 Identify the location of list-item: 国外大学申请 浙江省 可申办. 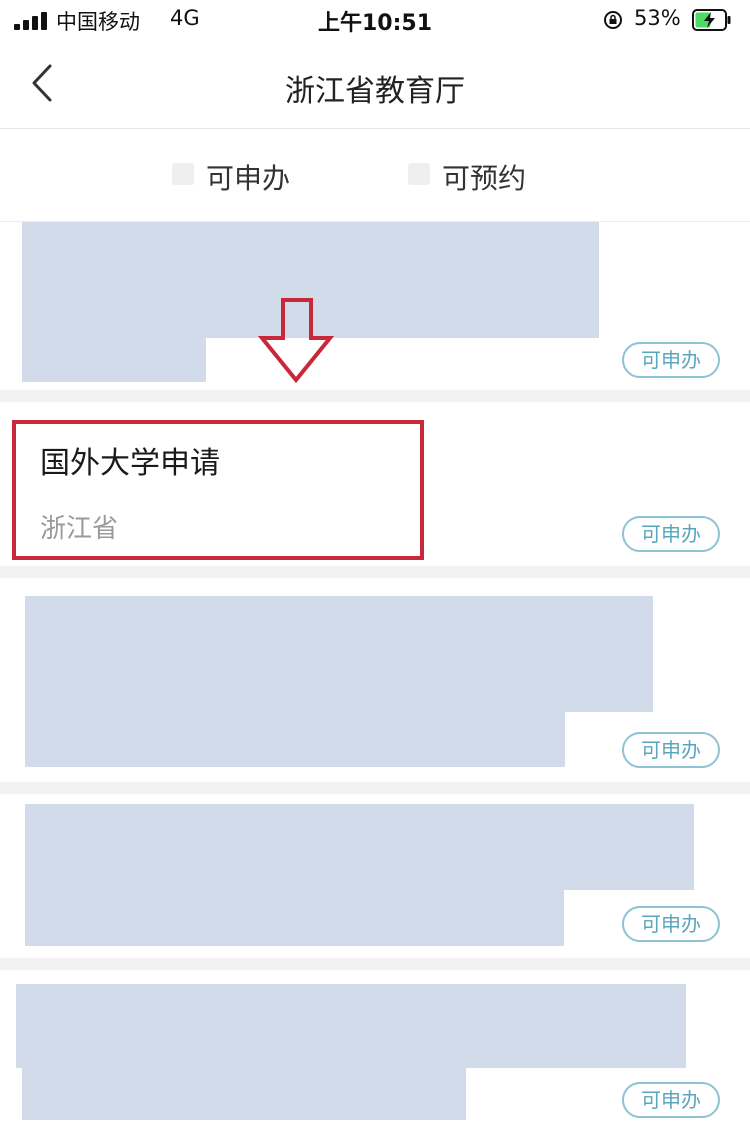
(375, 484).